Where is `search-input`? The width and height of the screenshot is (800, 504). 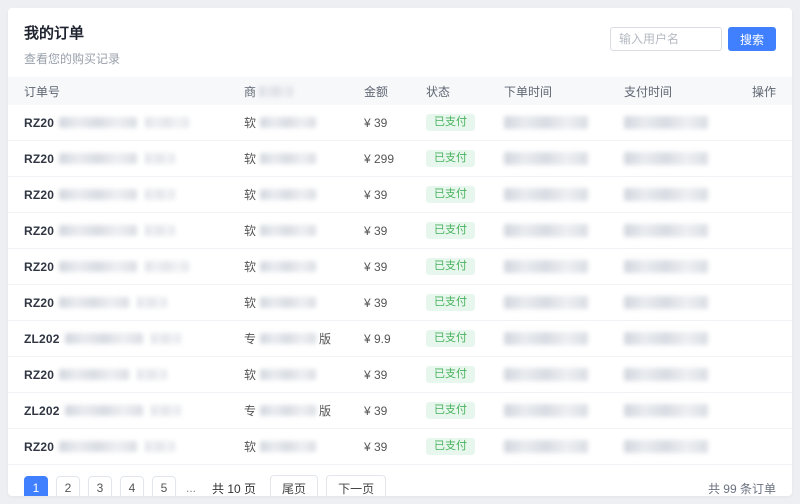
search-input is located at coordinates (665, 39).